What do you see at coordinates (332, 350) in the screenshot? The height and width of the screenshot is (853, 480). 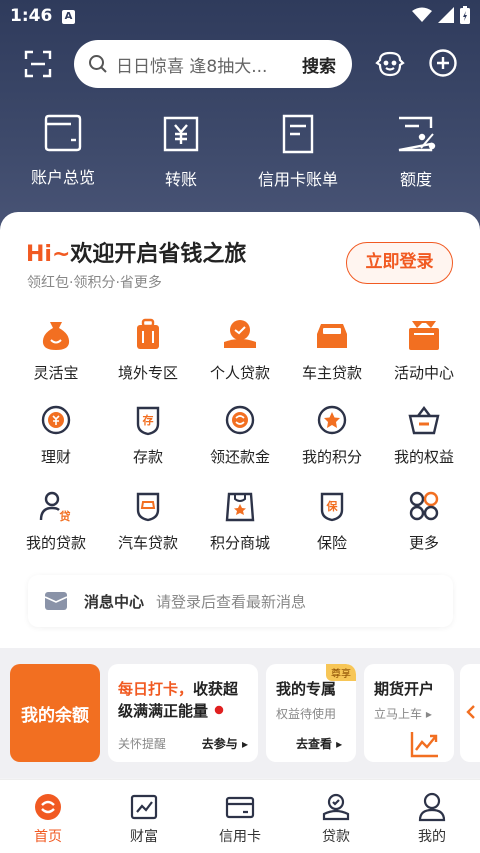 I see `grid-item-car-owner-loan: 车主贷款` at bounding box center [332, 350].